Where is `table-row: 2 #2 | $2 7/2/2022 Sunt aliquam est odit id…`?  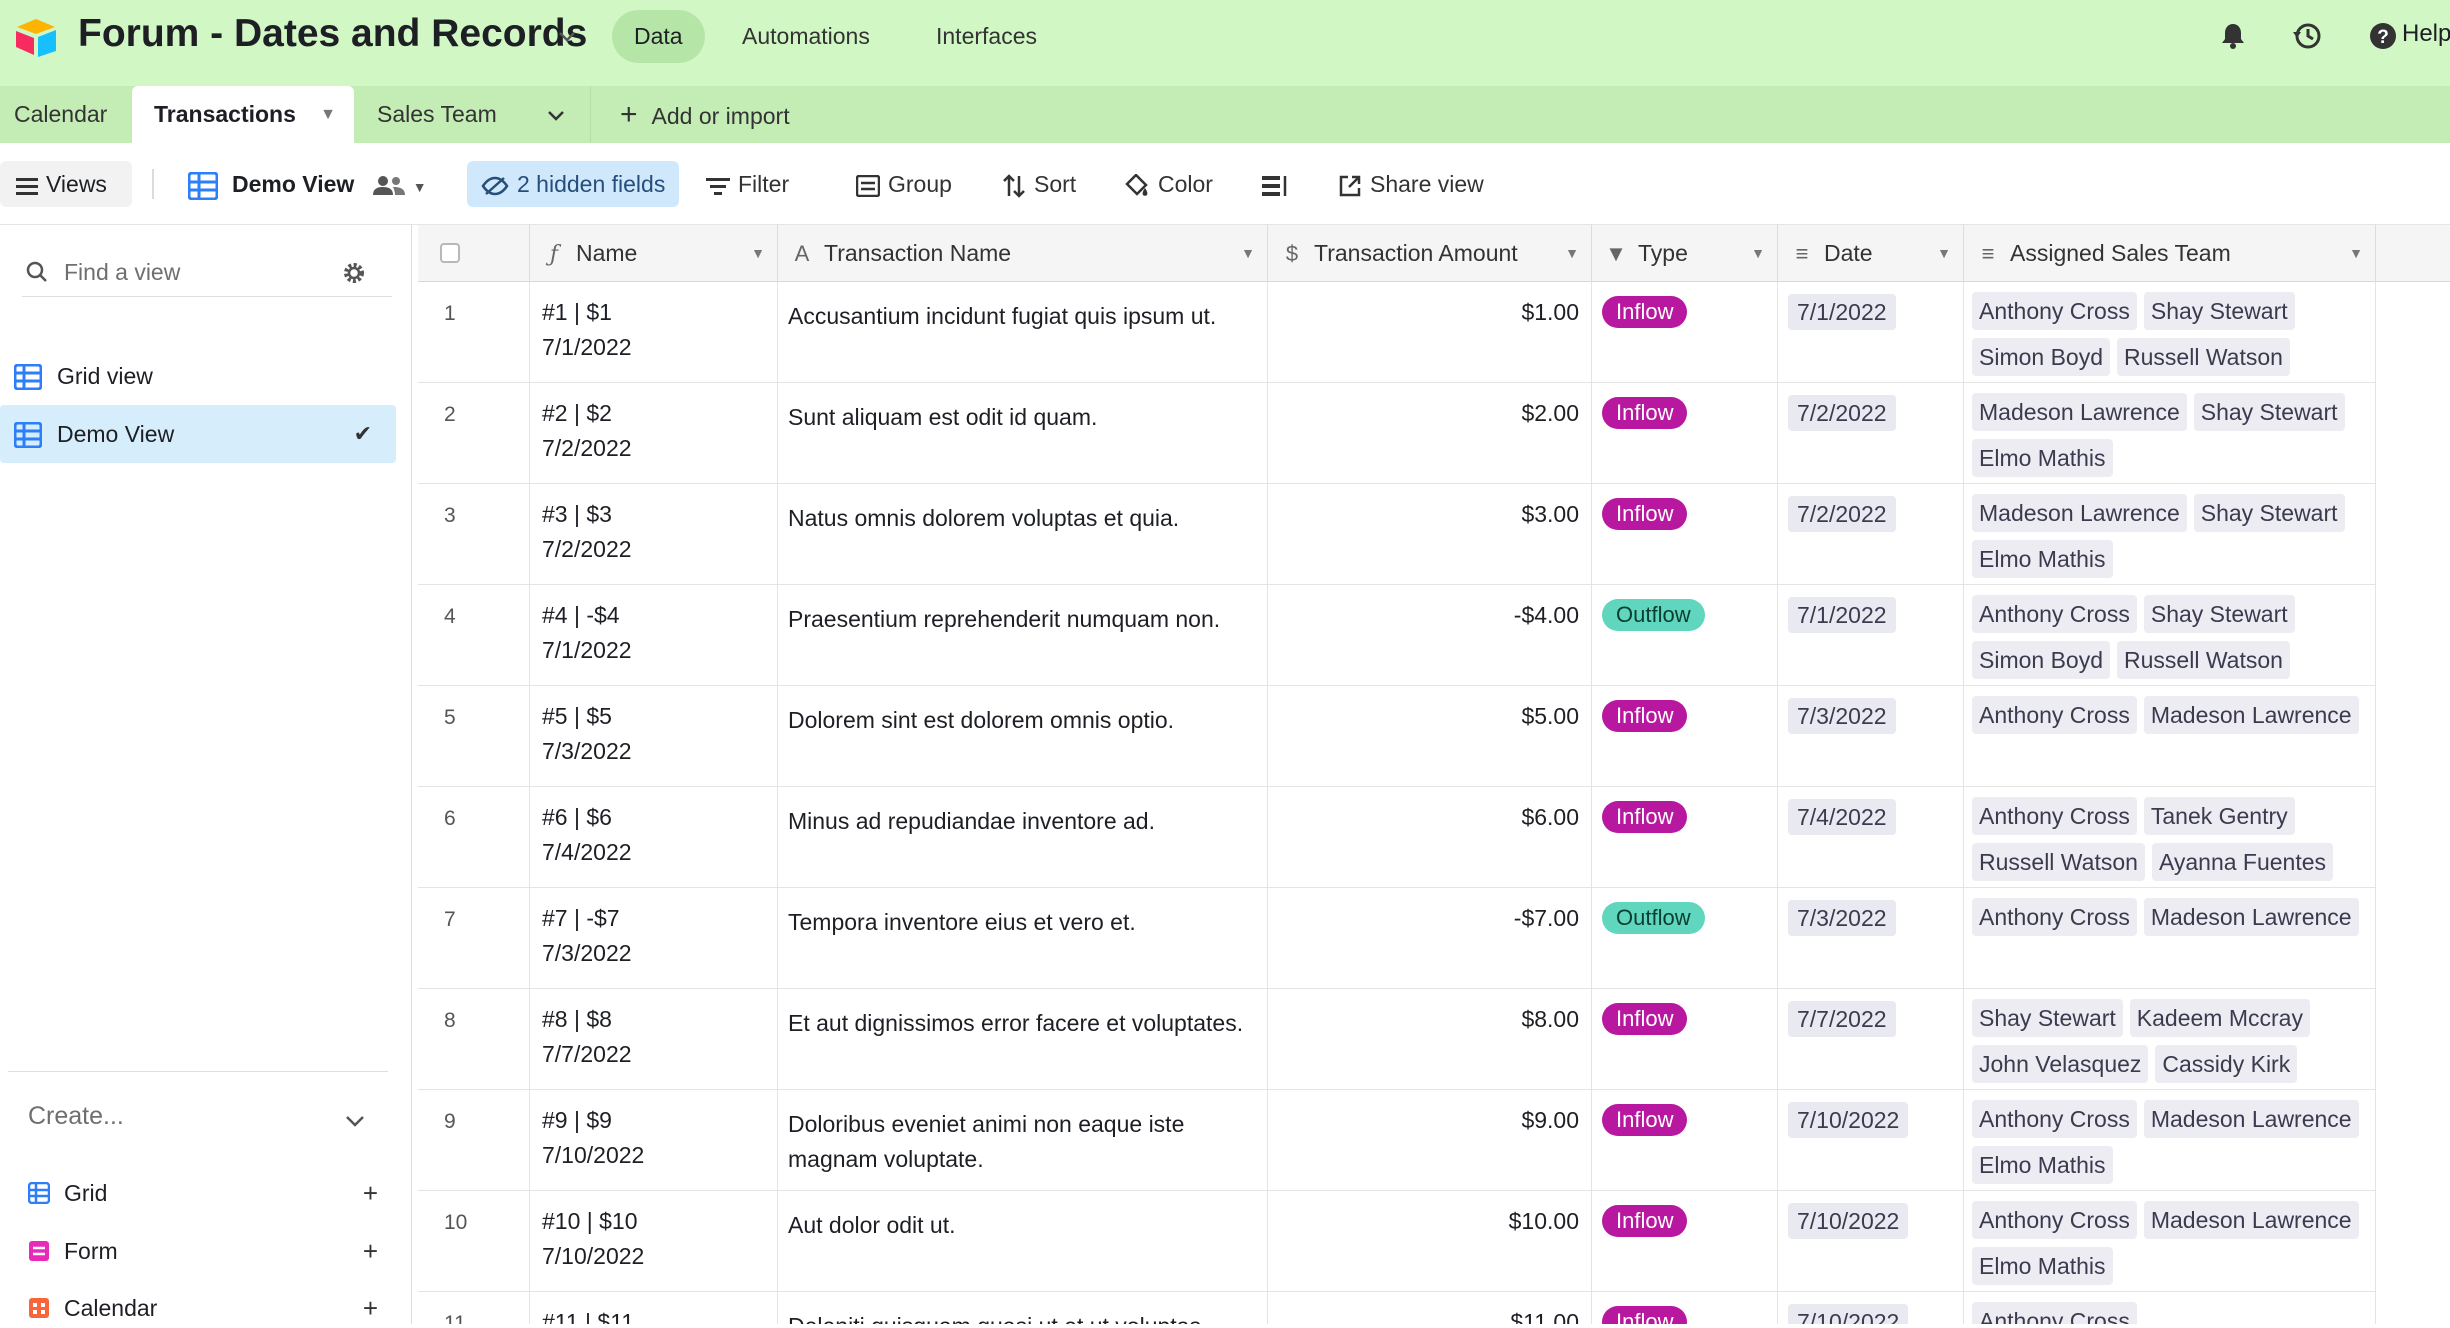 table-row: 2 #2 | $2 7/2/2022 Sunt aliquam est odit id… is located at coordinates (1397, 433).